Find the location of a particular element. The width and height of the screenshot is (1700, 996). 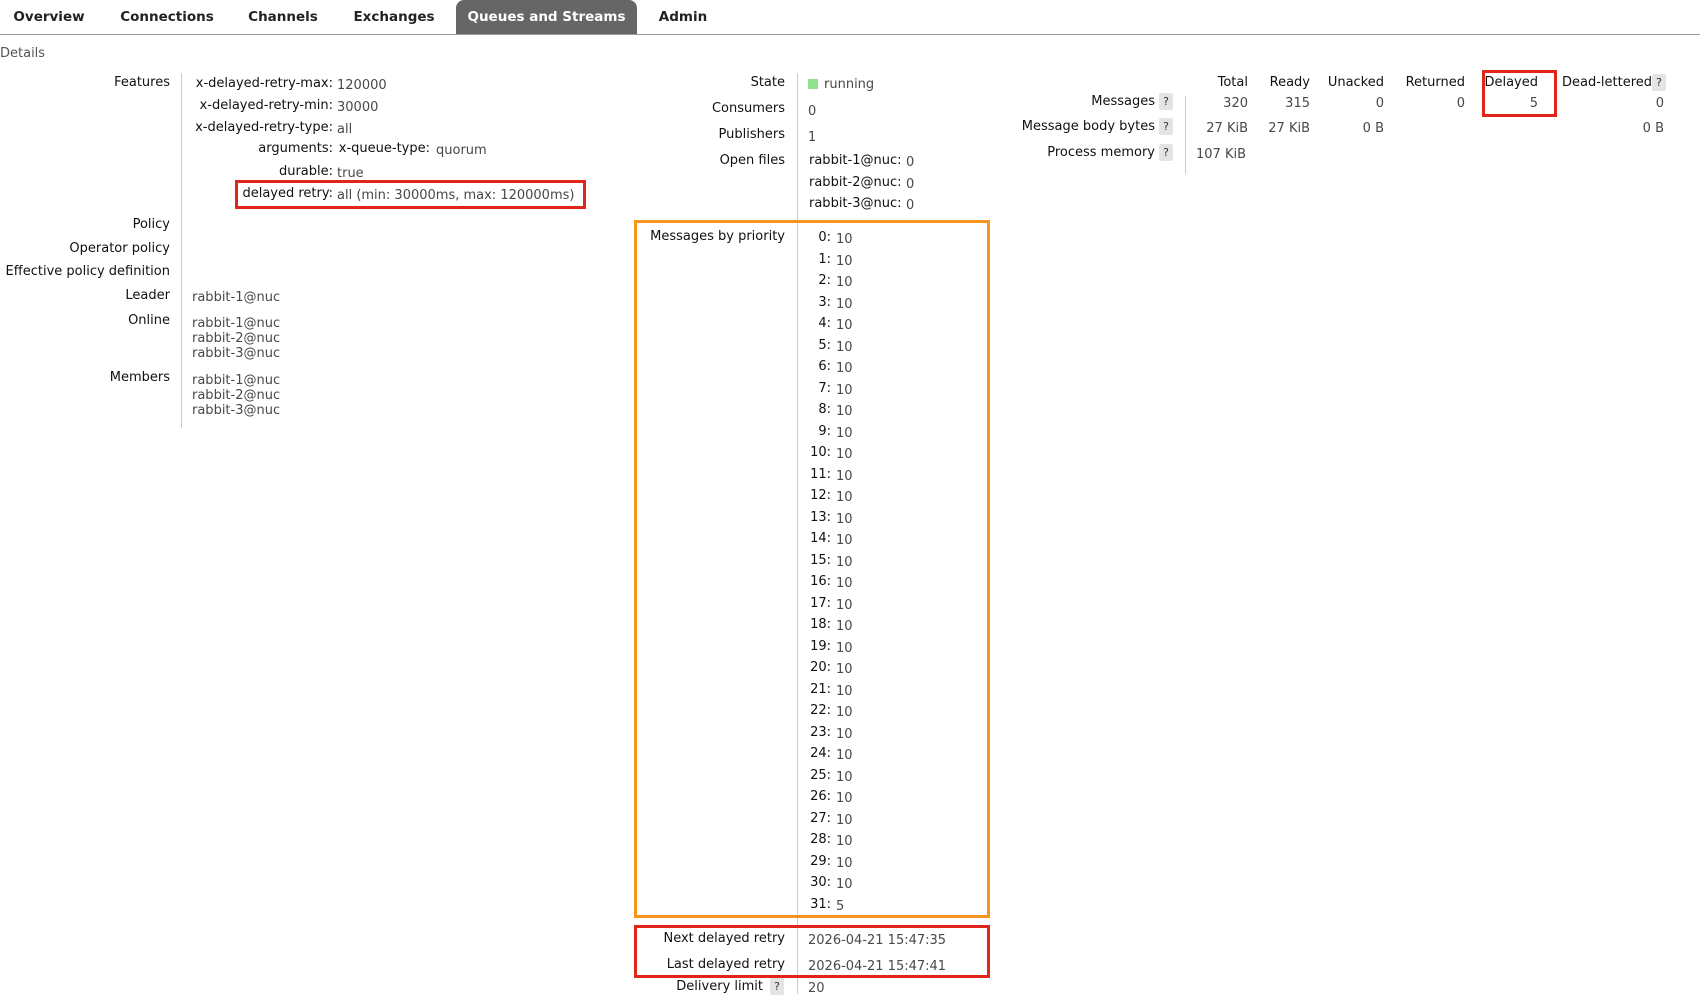

body-bytes-ready: 27 KiB is located at coordinates (1289, 128).